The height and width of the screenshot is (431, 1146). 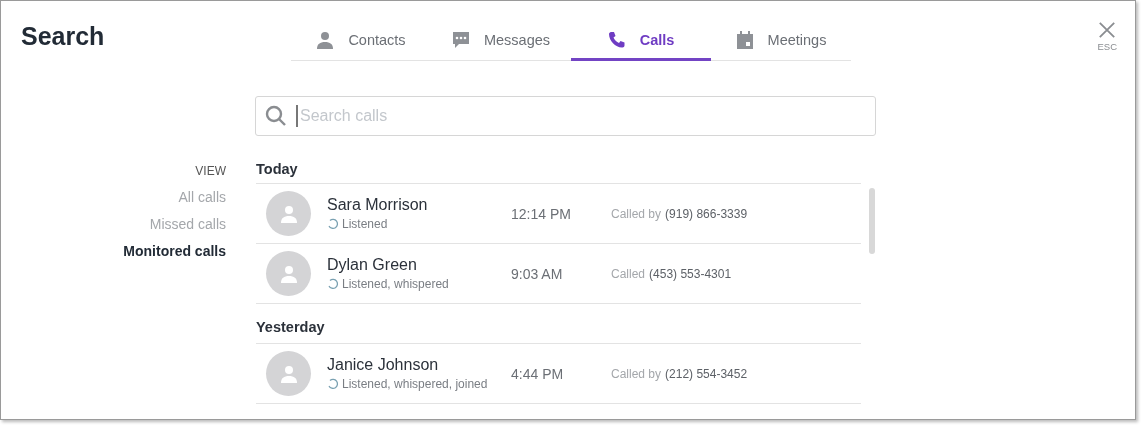 What do you see at coordinates (419, 265) in the screenshot?
I see `caller-name: Dylan Green` at bounding box center [419, 265].